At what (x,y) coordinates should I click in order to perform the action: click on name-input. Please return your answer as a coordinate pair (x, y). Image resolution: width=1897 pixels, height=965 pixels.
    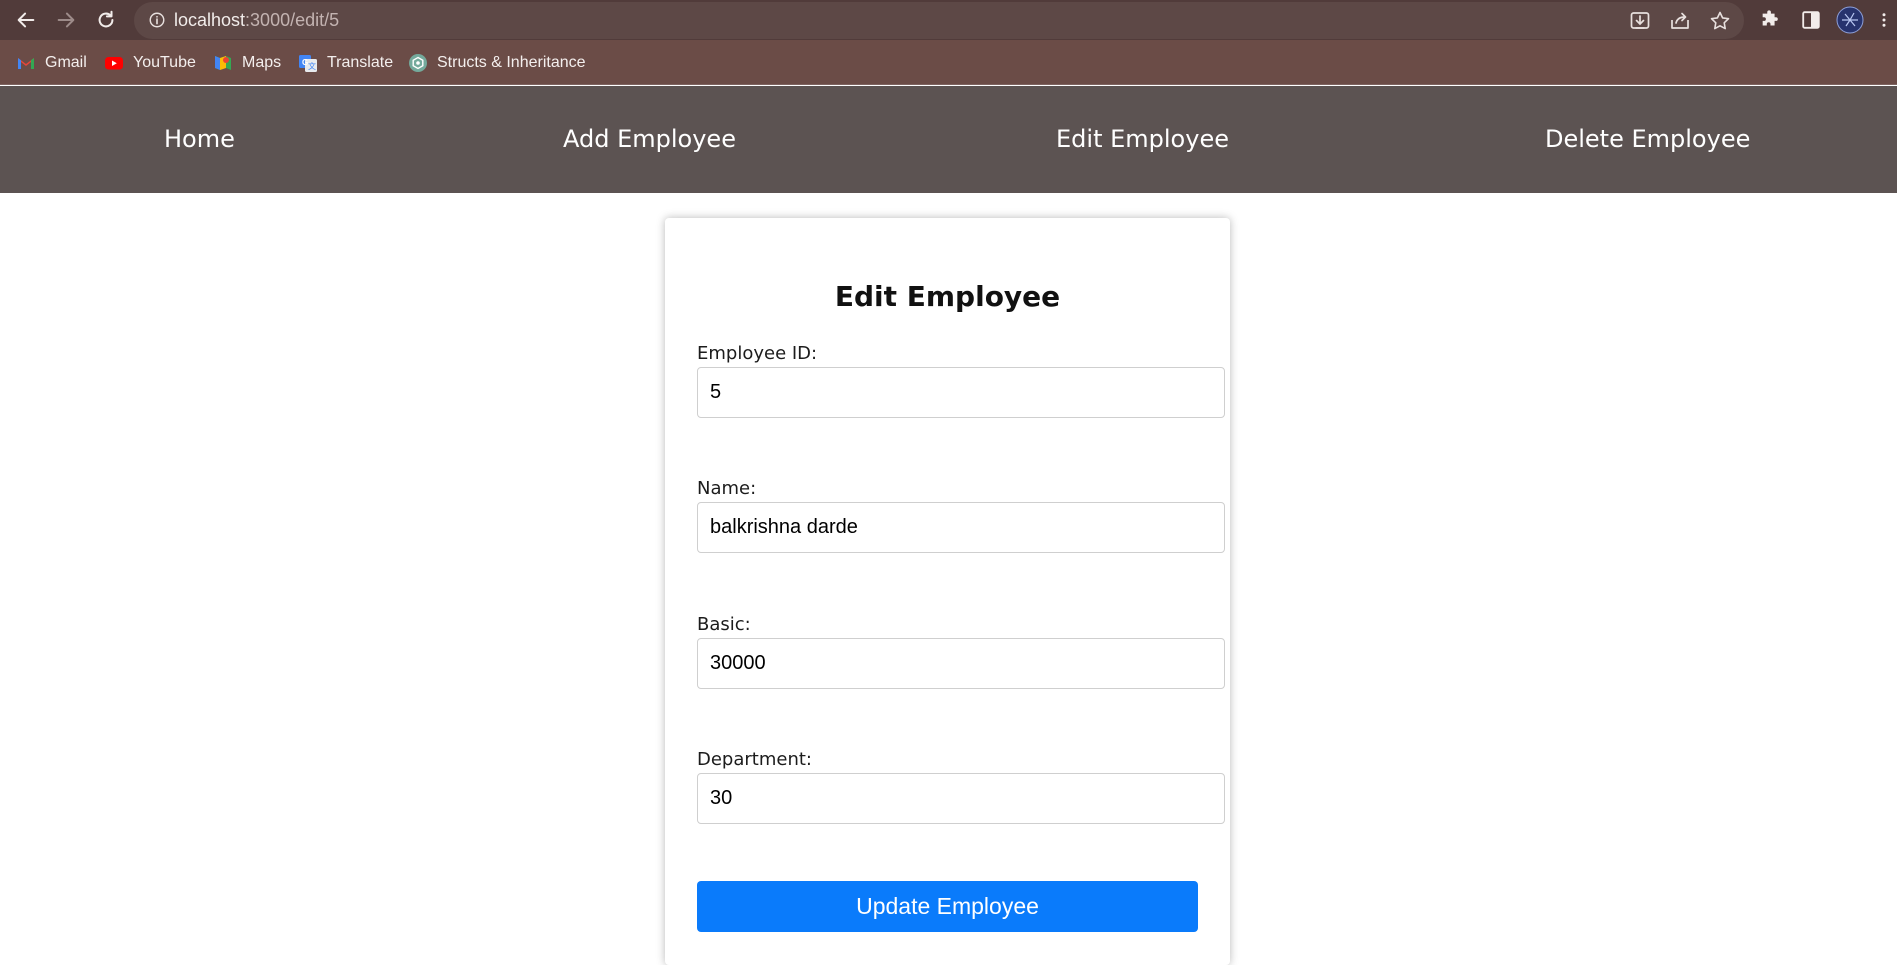
    Looking at the image, I should click on (961, 527).